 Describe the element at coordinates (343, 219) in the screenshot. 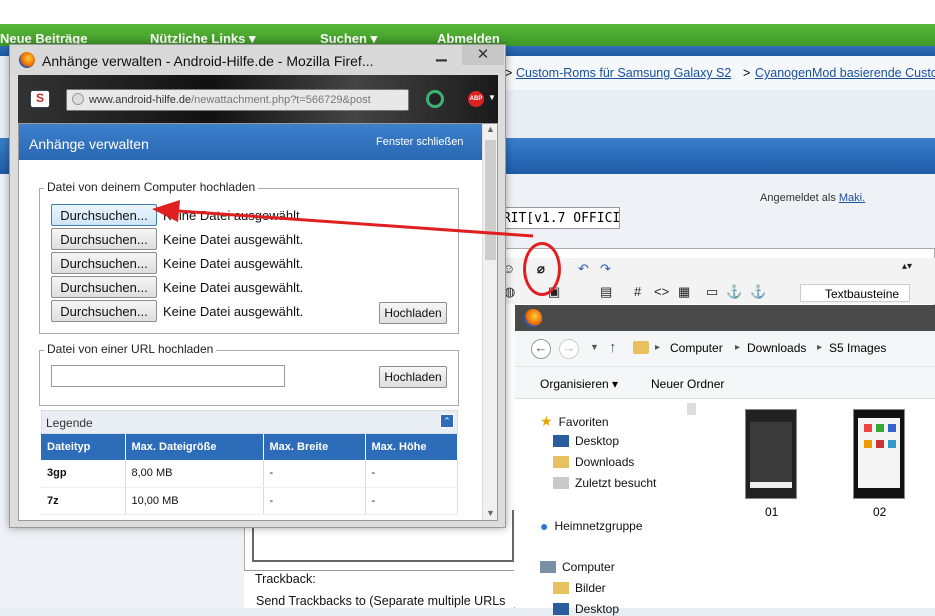

I see `annotation-arrow` at that location.